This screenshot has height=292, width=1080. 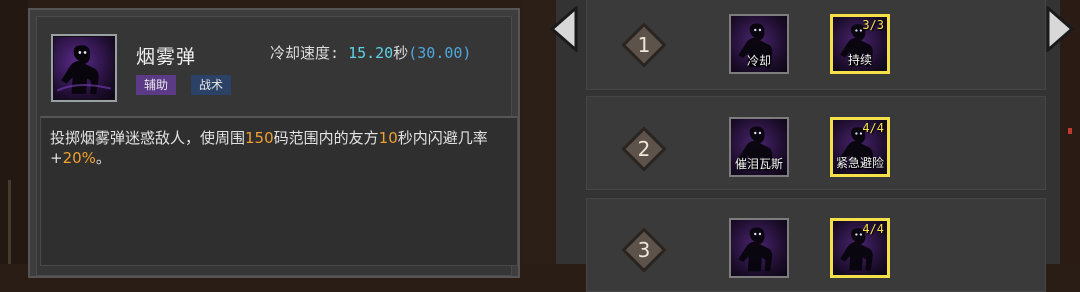 I want to click on upgrade-node-tier3-b: 4/4, so click(x=860, y=248).